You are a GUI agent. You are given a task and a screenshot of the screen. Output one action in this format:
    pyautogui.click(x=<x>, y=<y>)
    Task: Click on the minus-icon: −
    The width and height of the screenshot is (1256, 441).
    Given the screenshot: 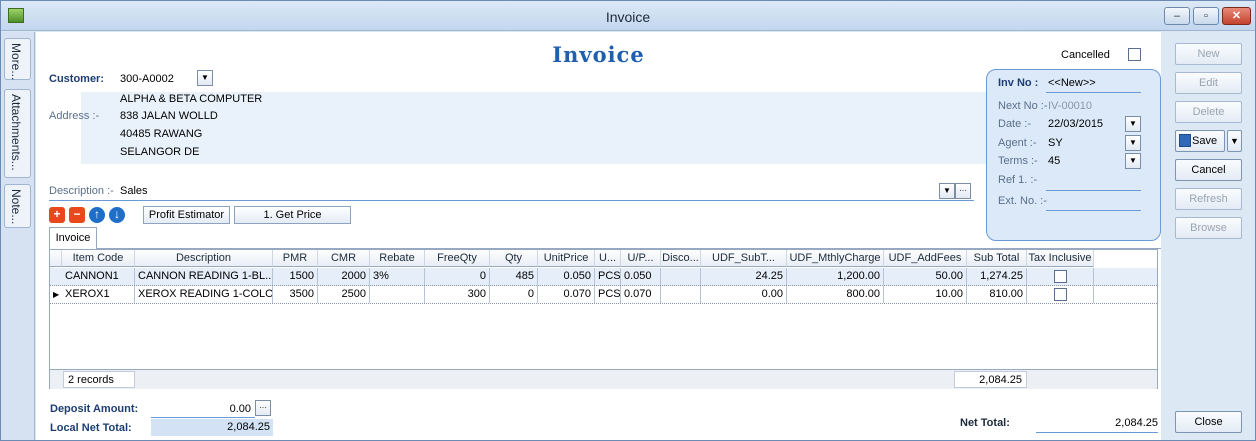 What is the action you would take?
    pyautogui.click(x=77, y=215)
    